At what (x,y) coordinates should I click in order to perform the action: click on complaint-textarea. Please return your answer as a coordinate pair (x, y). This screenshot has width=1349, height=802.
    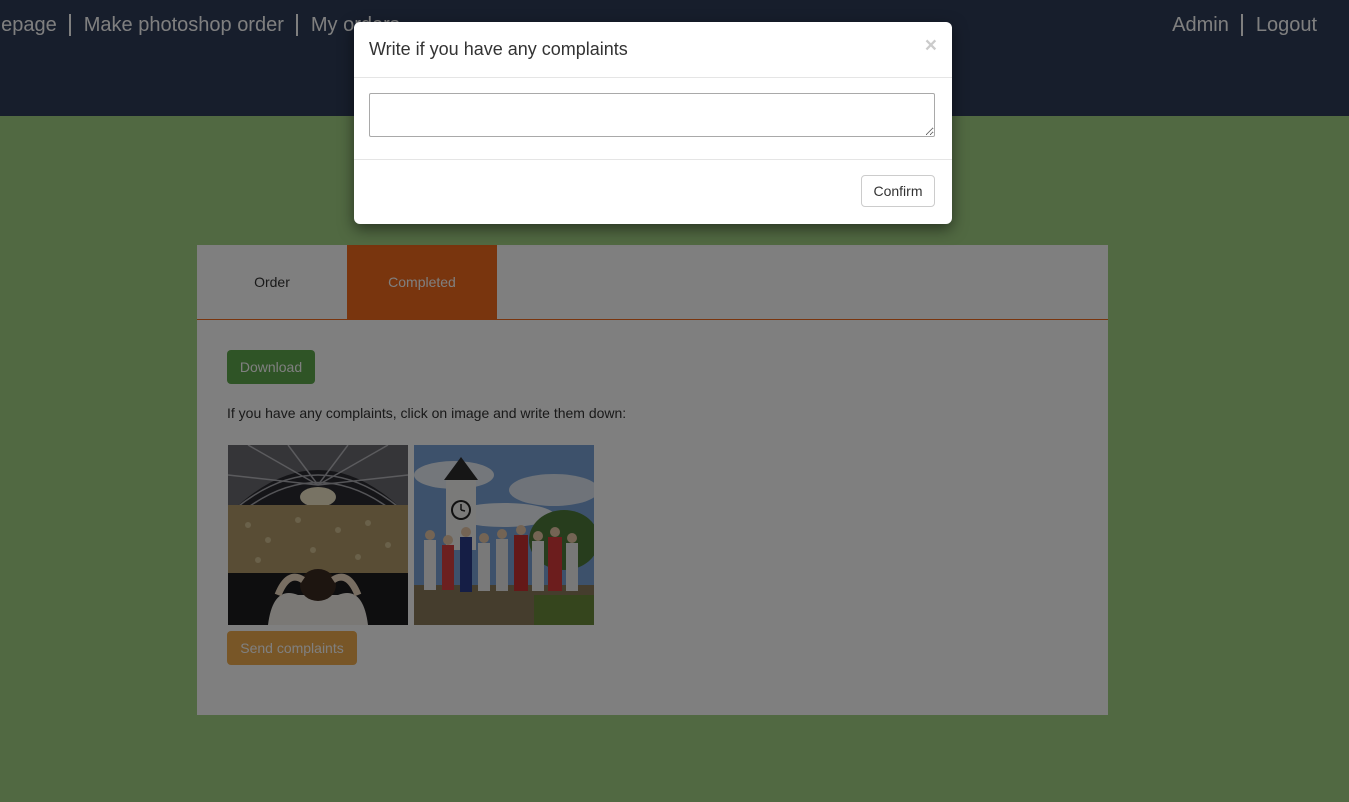
    Looking at the image, I should click on (652, 115).